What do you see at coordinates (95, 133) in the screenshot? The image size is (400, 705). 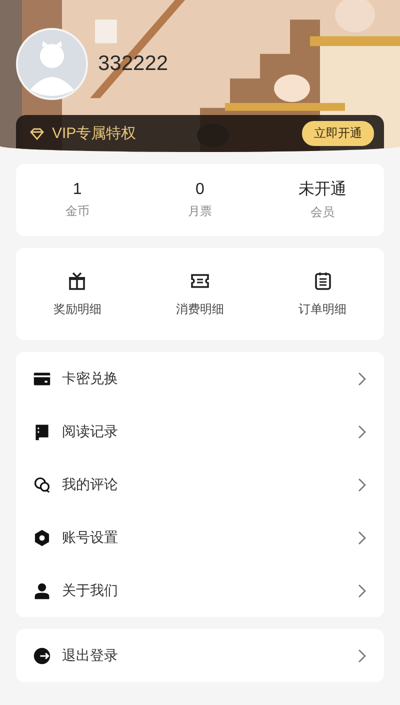 I see `vip-label: VIP专属特权` at bounding box center [95, 133].